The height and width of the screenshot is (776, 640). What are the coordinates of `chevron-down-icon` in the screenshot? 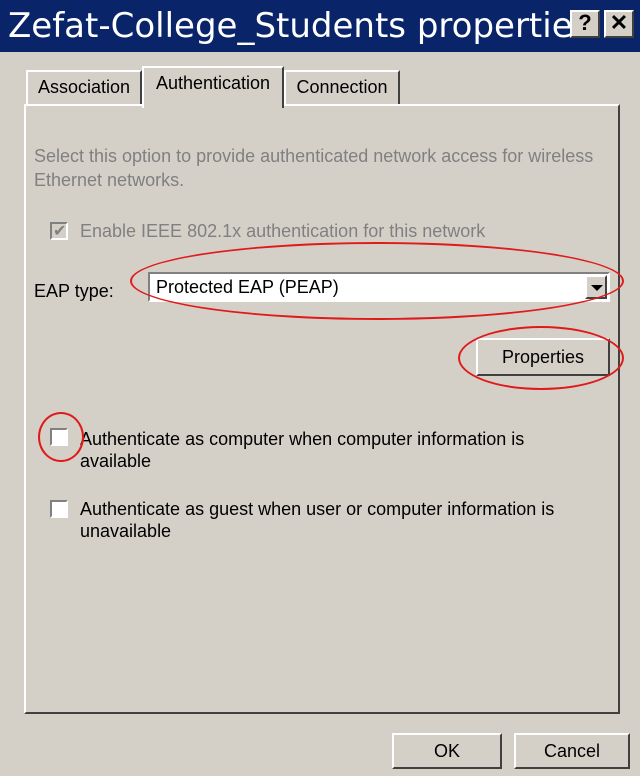 It's located at (596, 287).